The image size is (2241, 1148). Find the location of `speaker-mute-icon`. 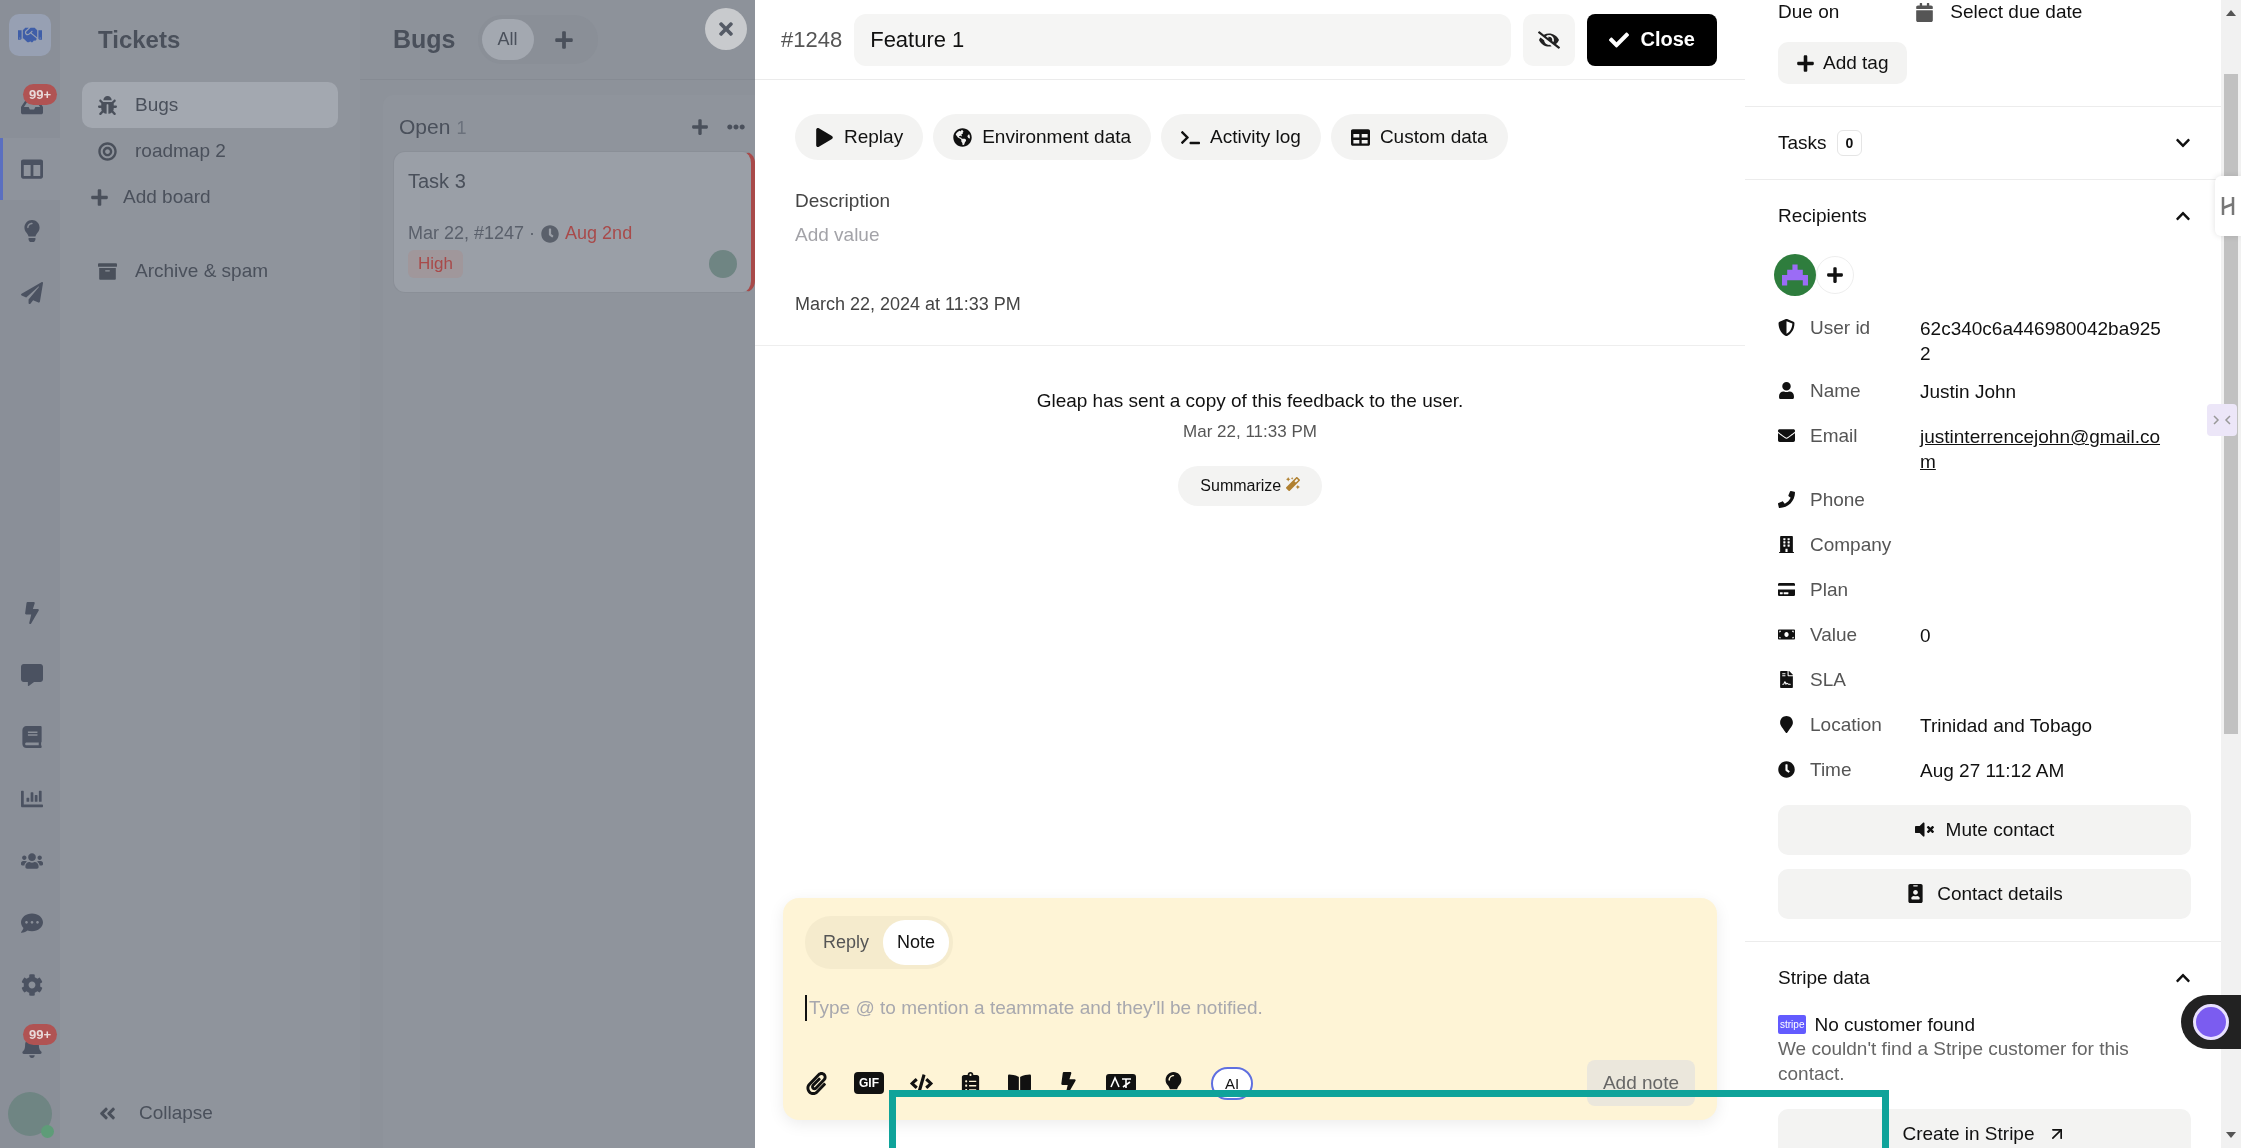

speaker-mute-icon is located at coordinates (1924, 830).